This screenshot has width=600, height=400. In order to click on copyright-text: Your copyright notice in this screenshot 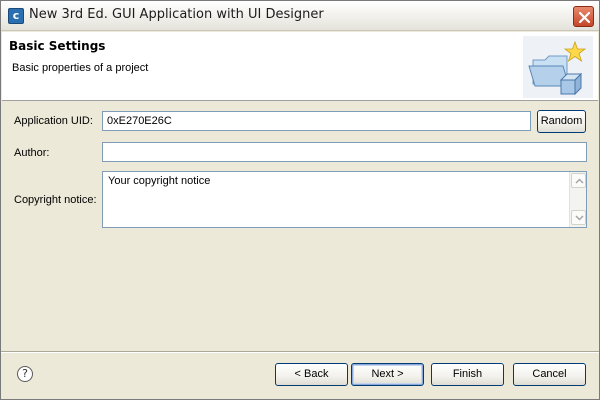, I will do `click(159, 181)`.